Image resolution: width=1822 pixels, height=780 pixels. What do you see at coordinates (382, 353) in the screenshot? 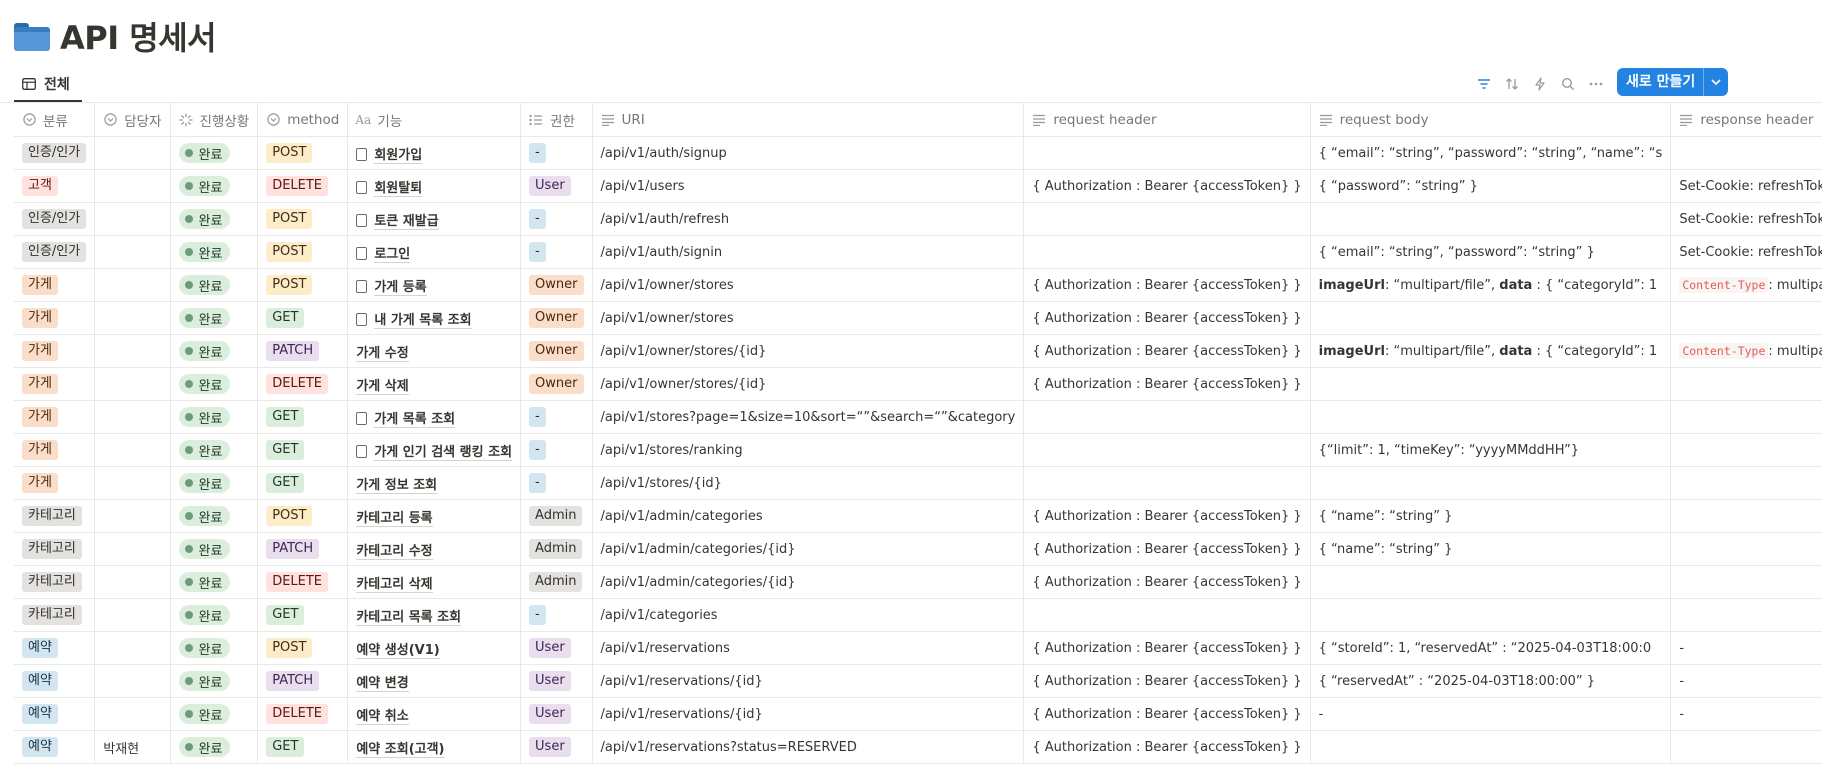
I see `feature-title-link: 가게 수정` at bounding box center [382, 353].